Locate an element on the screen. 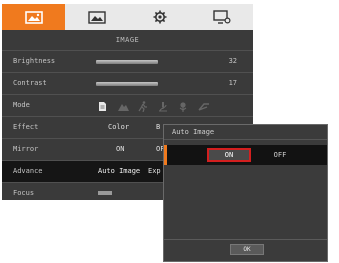  on-button: ON is located at coordinates (229, 155).